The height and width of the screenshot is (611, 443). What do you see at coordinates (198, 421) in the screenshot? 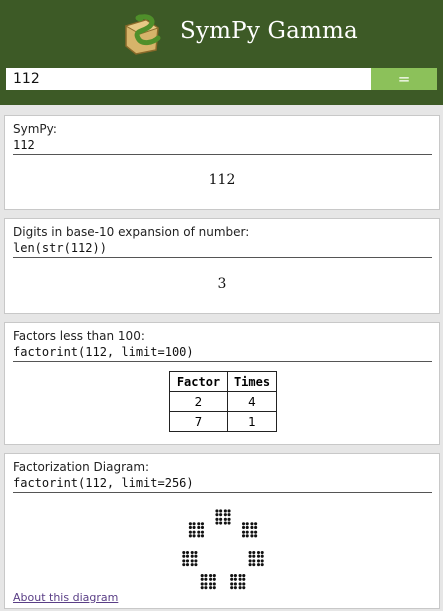
I see `table-cell: 7` at bounding box center [198, 421].